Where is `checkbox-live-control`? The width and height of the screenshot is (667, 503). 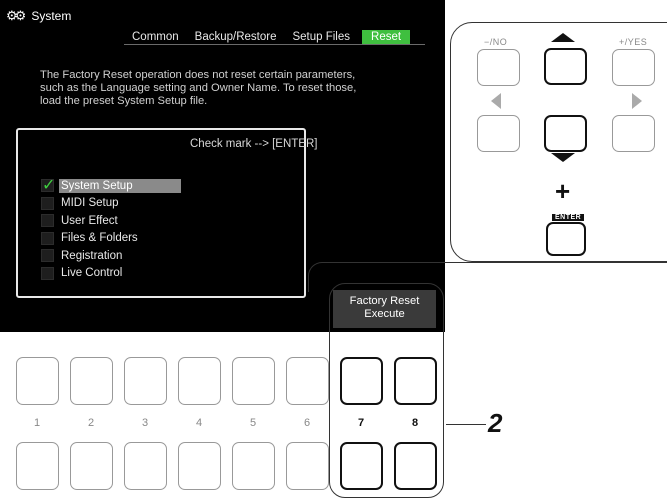 checkbox-live-control is located at coordinates (47, 273).